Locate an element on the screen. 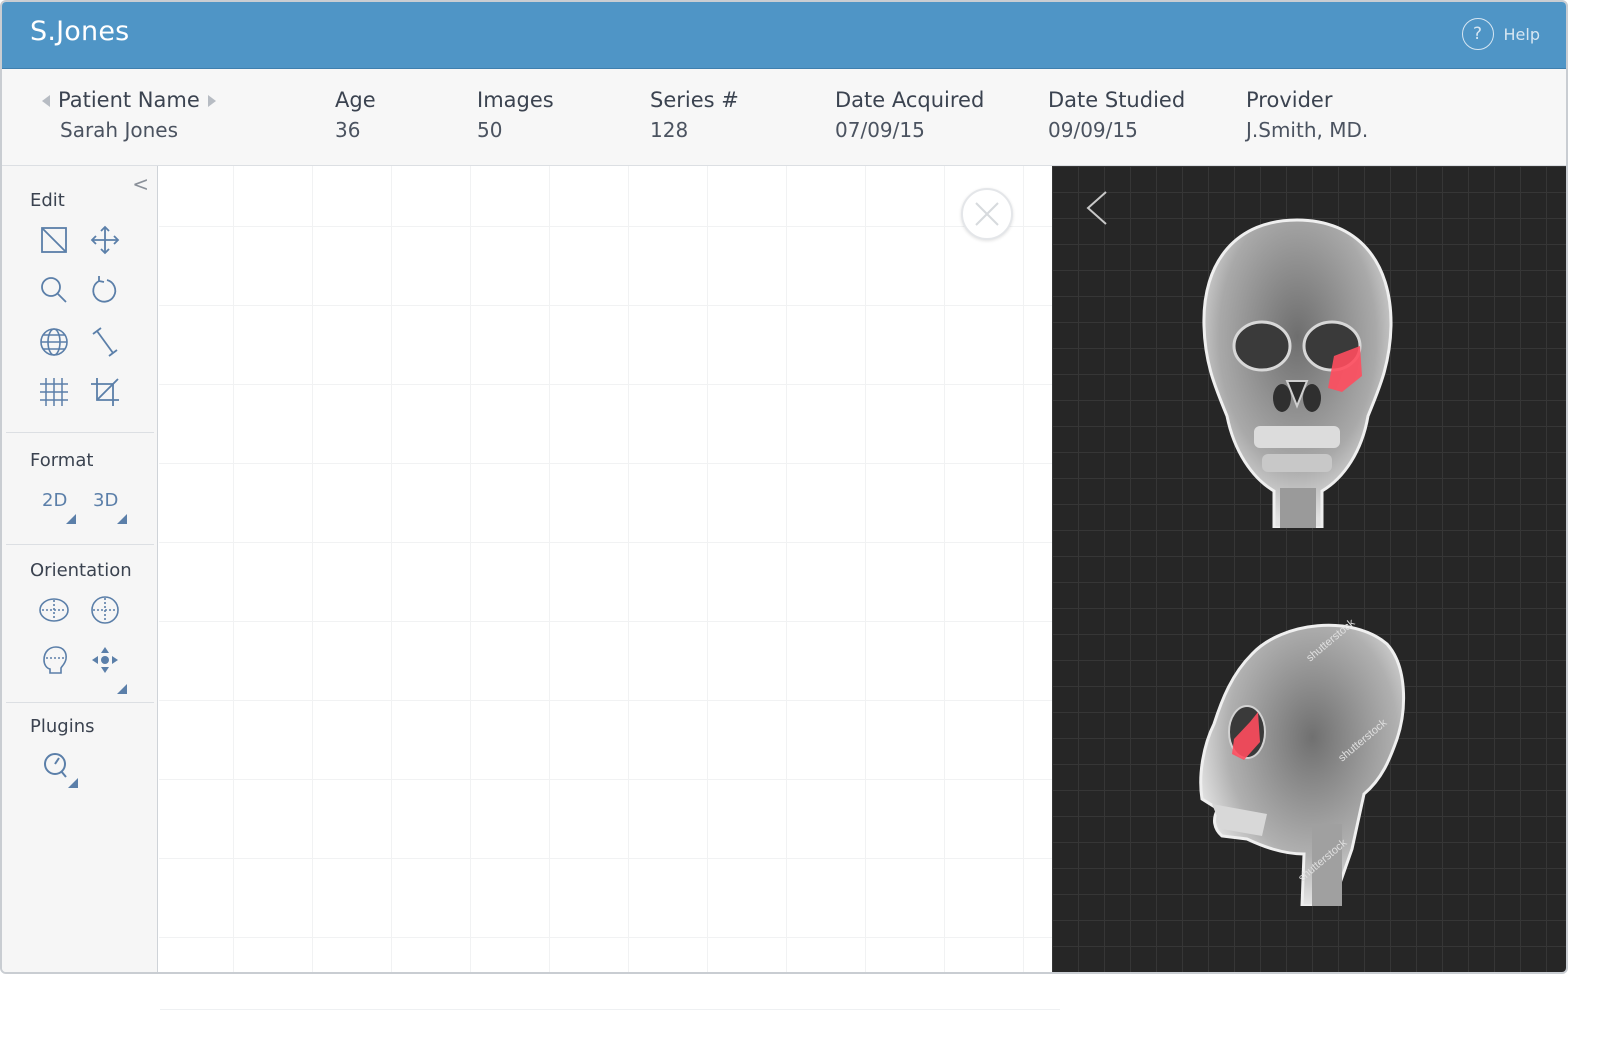 This screenshot has height=1040, width=1610. help-label: Help is located at coordinates (1521, 34).